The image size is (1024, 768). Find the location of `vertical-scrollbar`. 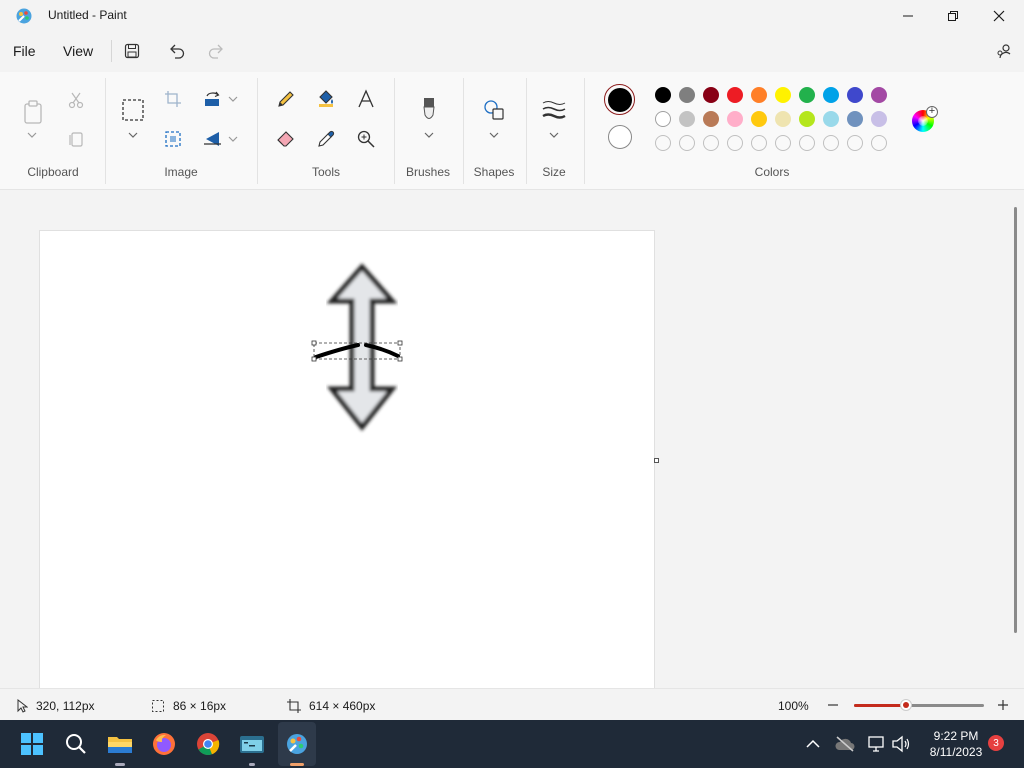

vertical-scrollbar is located at coordinates (1015, 420).